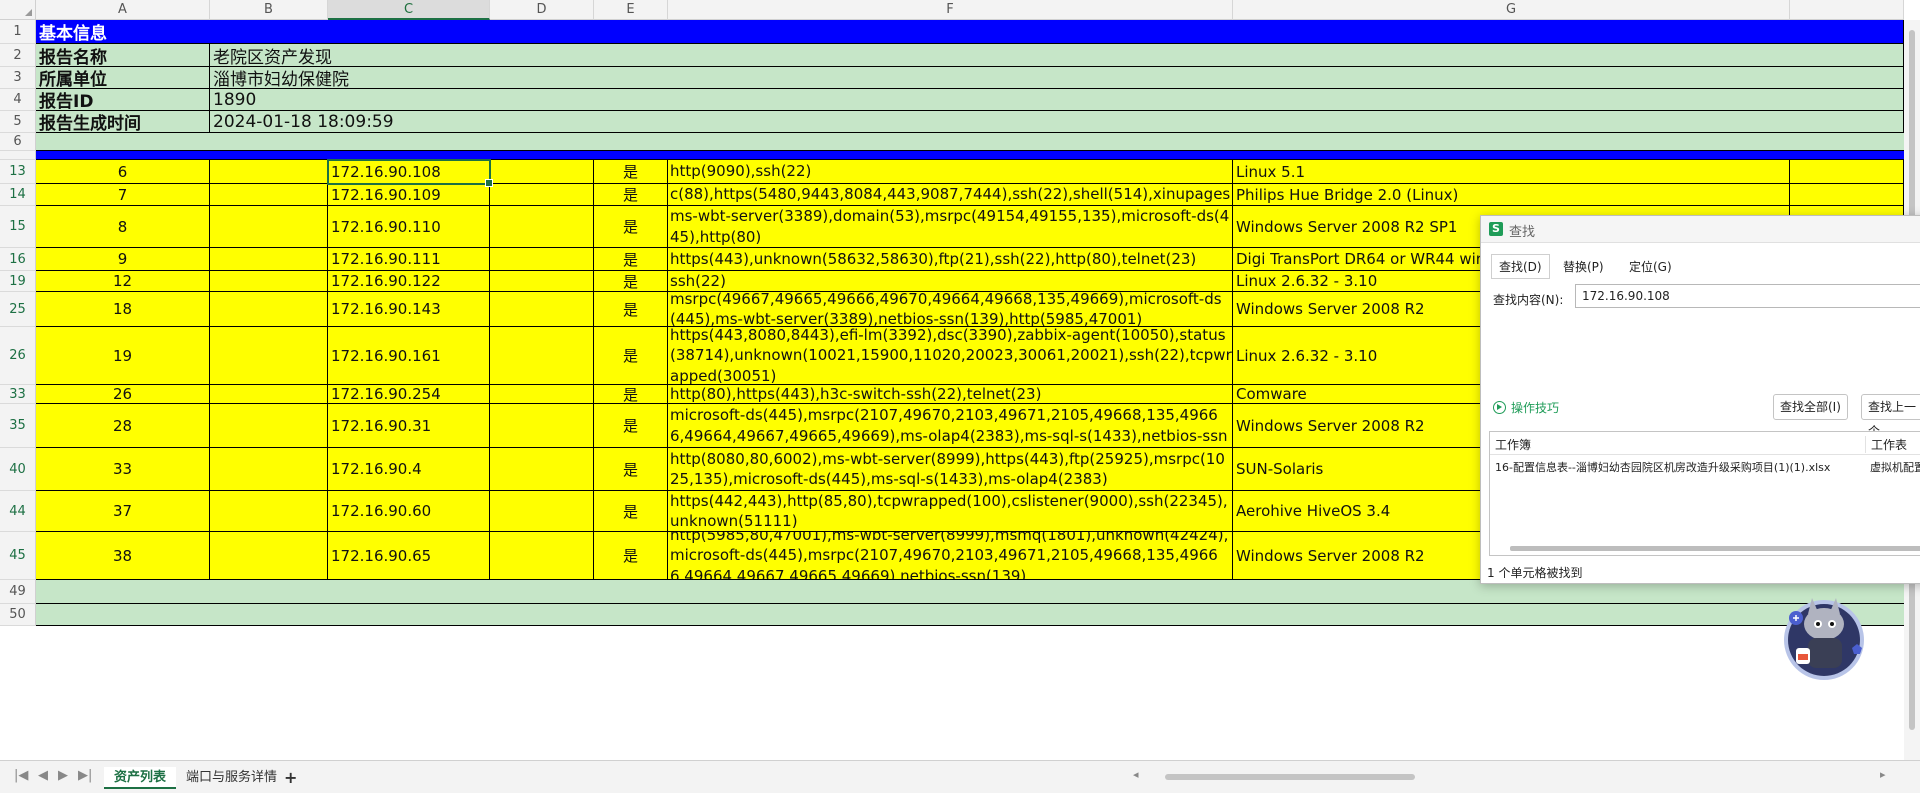  What do you see at coordinates (123, 259) in the screenshot?
I see `table-cell-no: 9` at bounding box center [123, 259].